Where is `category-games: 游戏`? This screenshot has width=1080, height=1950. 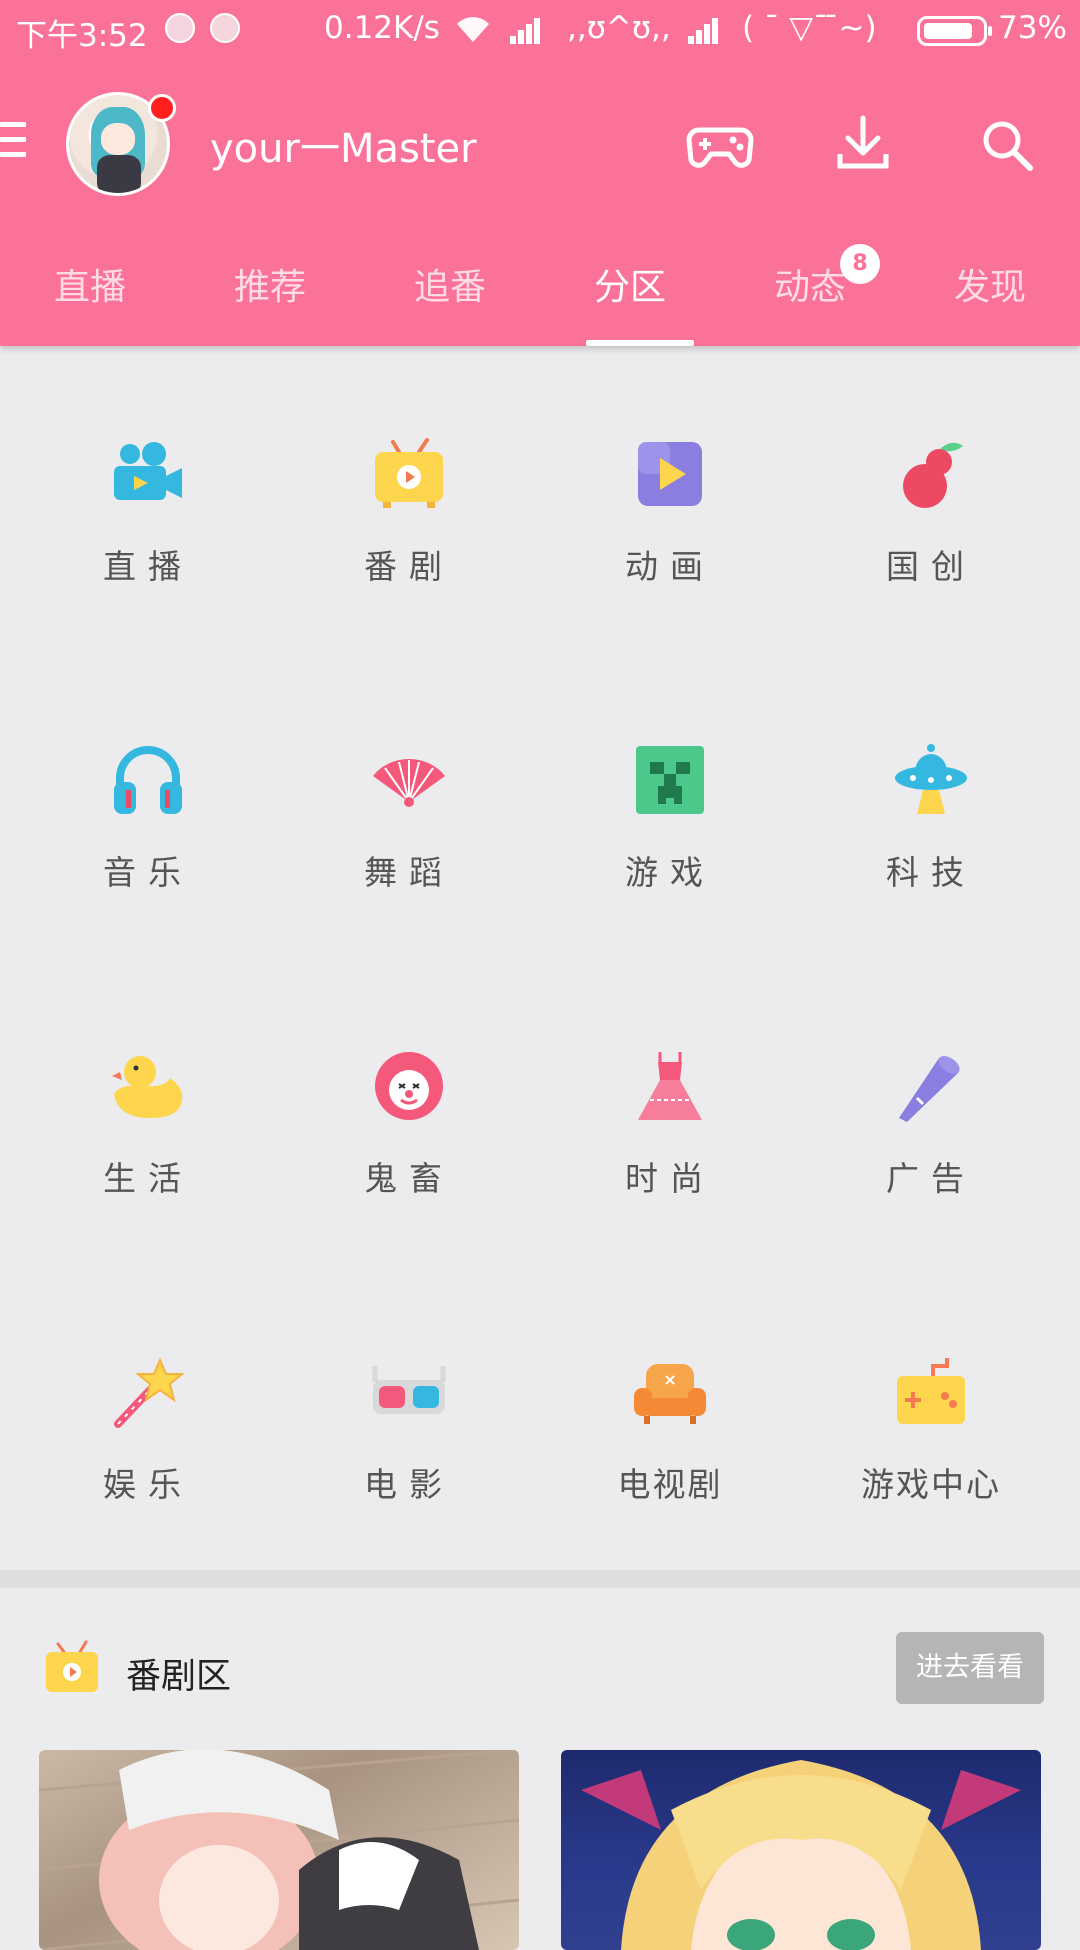 category-games: 游戏 is located at coordinates (670, 772).